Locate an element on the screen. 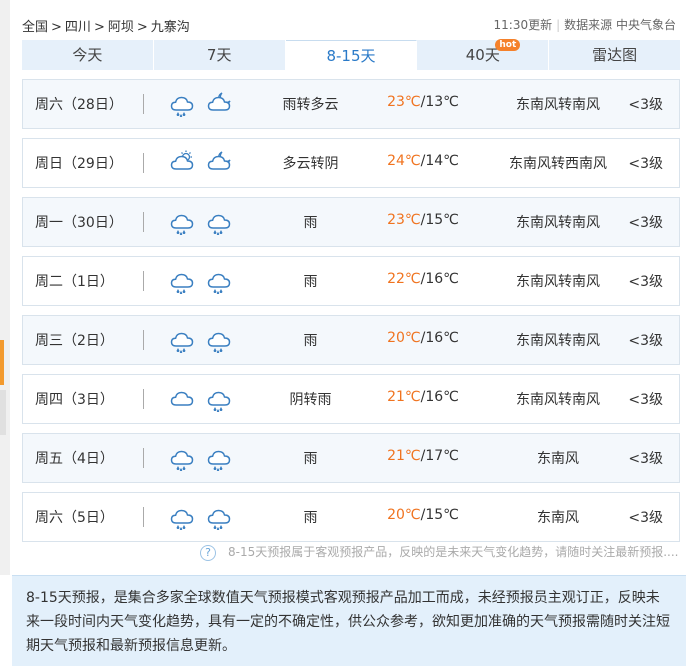  day-label: 周二（1日） is located at coordinates (74, 282).